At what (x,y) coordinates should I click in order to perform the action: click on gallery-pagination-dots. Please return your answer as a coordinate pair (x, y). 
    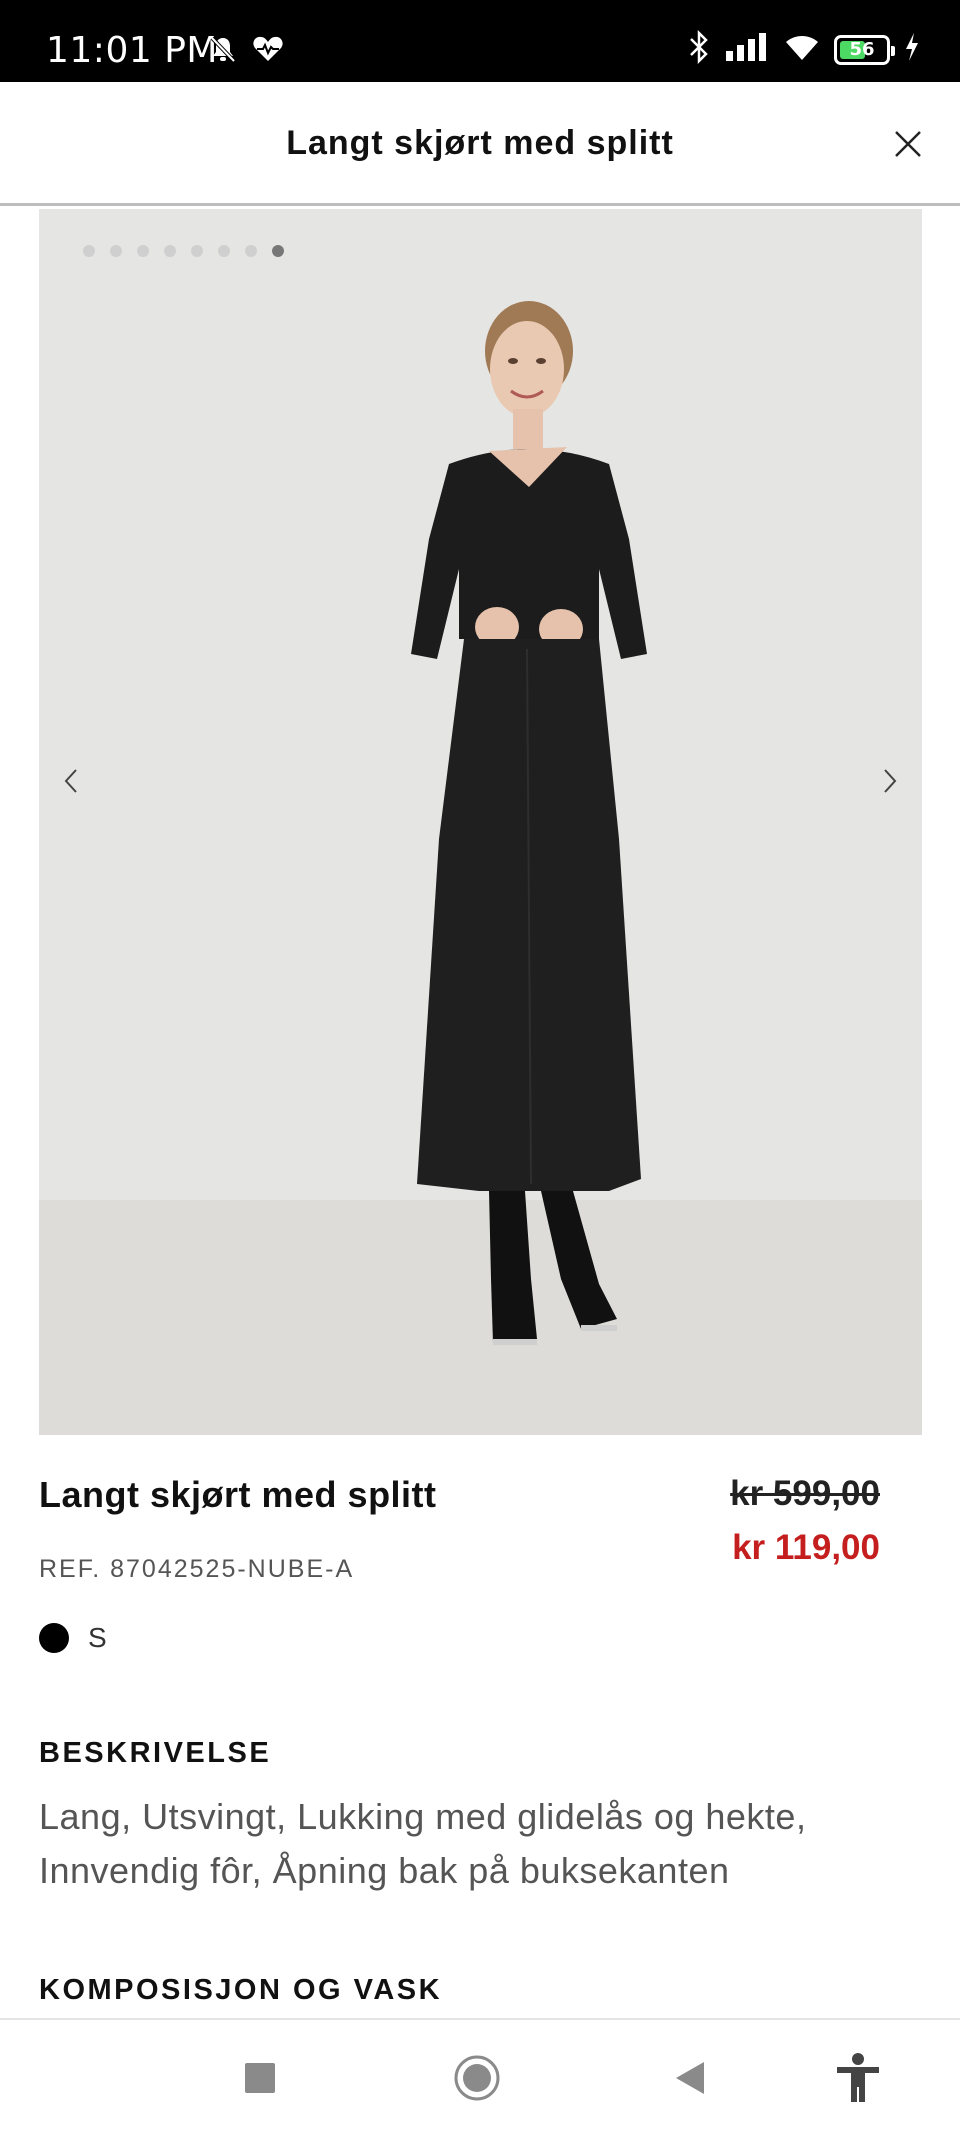
    Looking at the image, I should click on (183, 251).